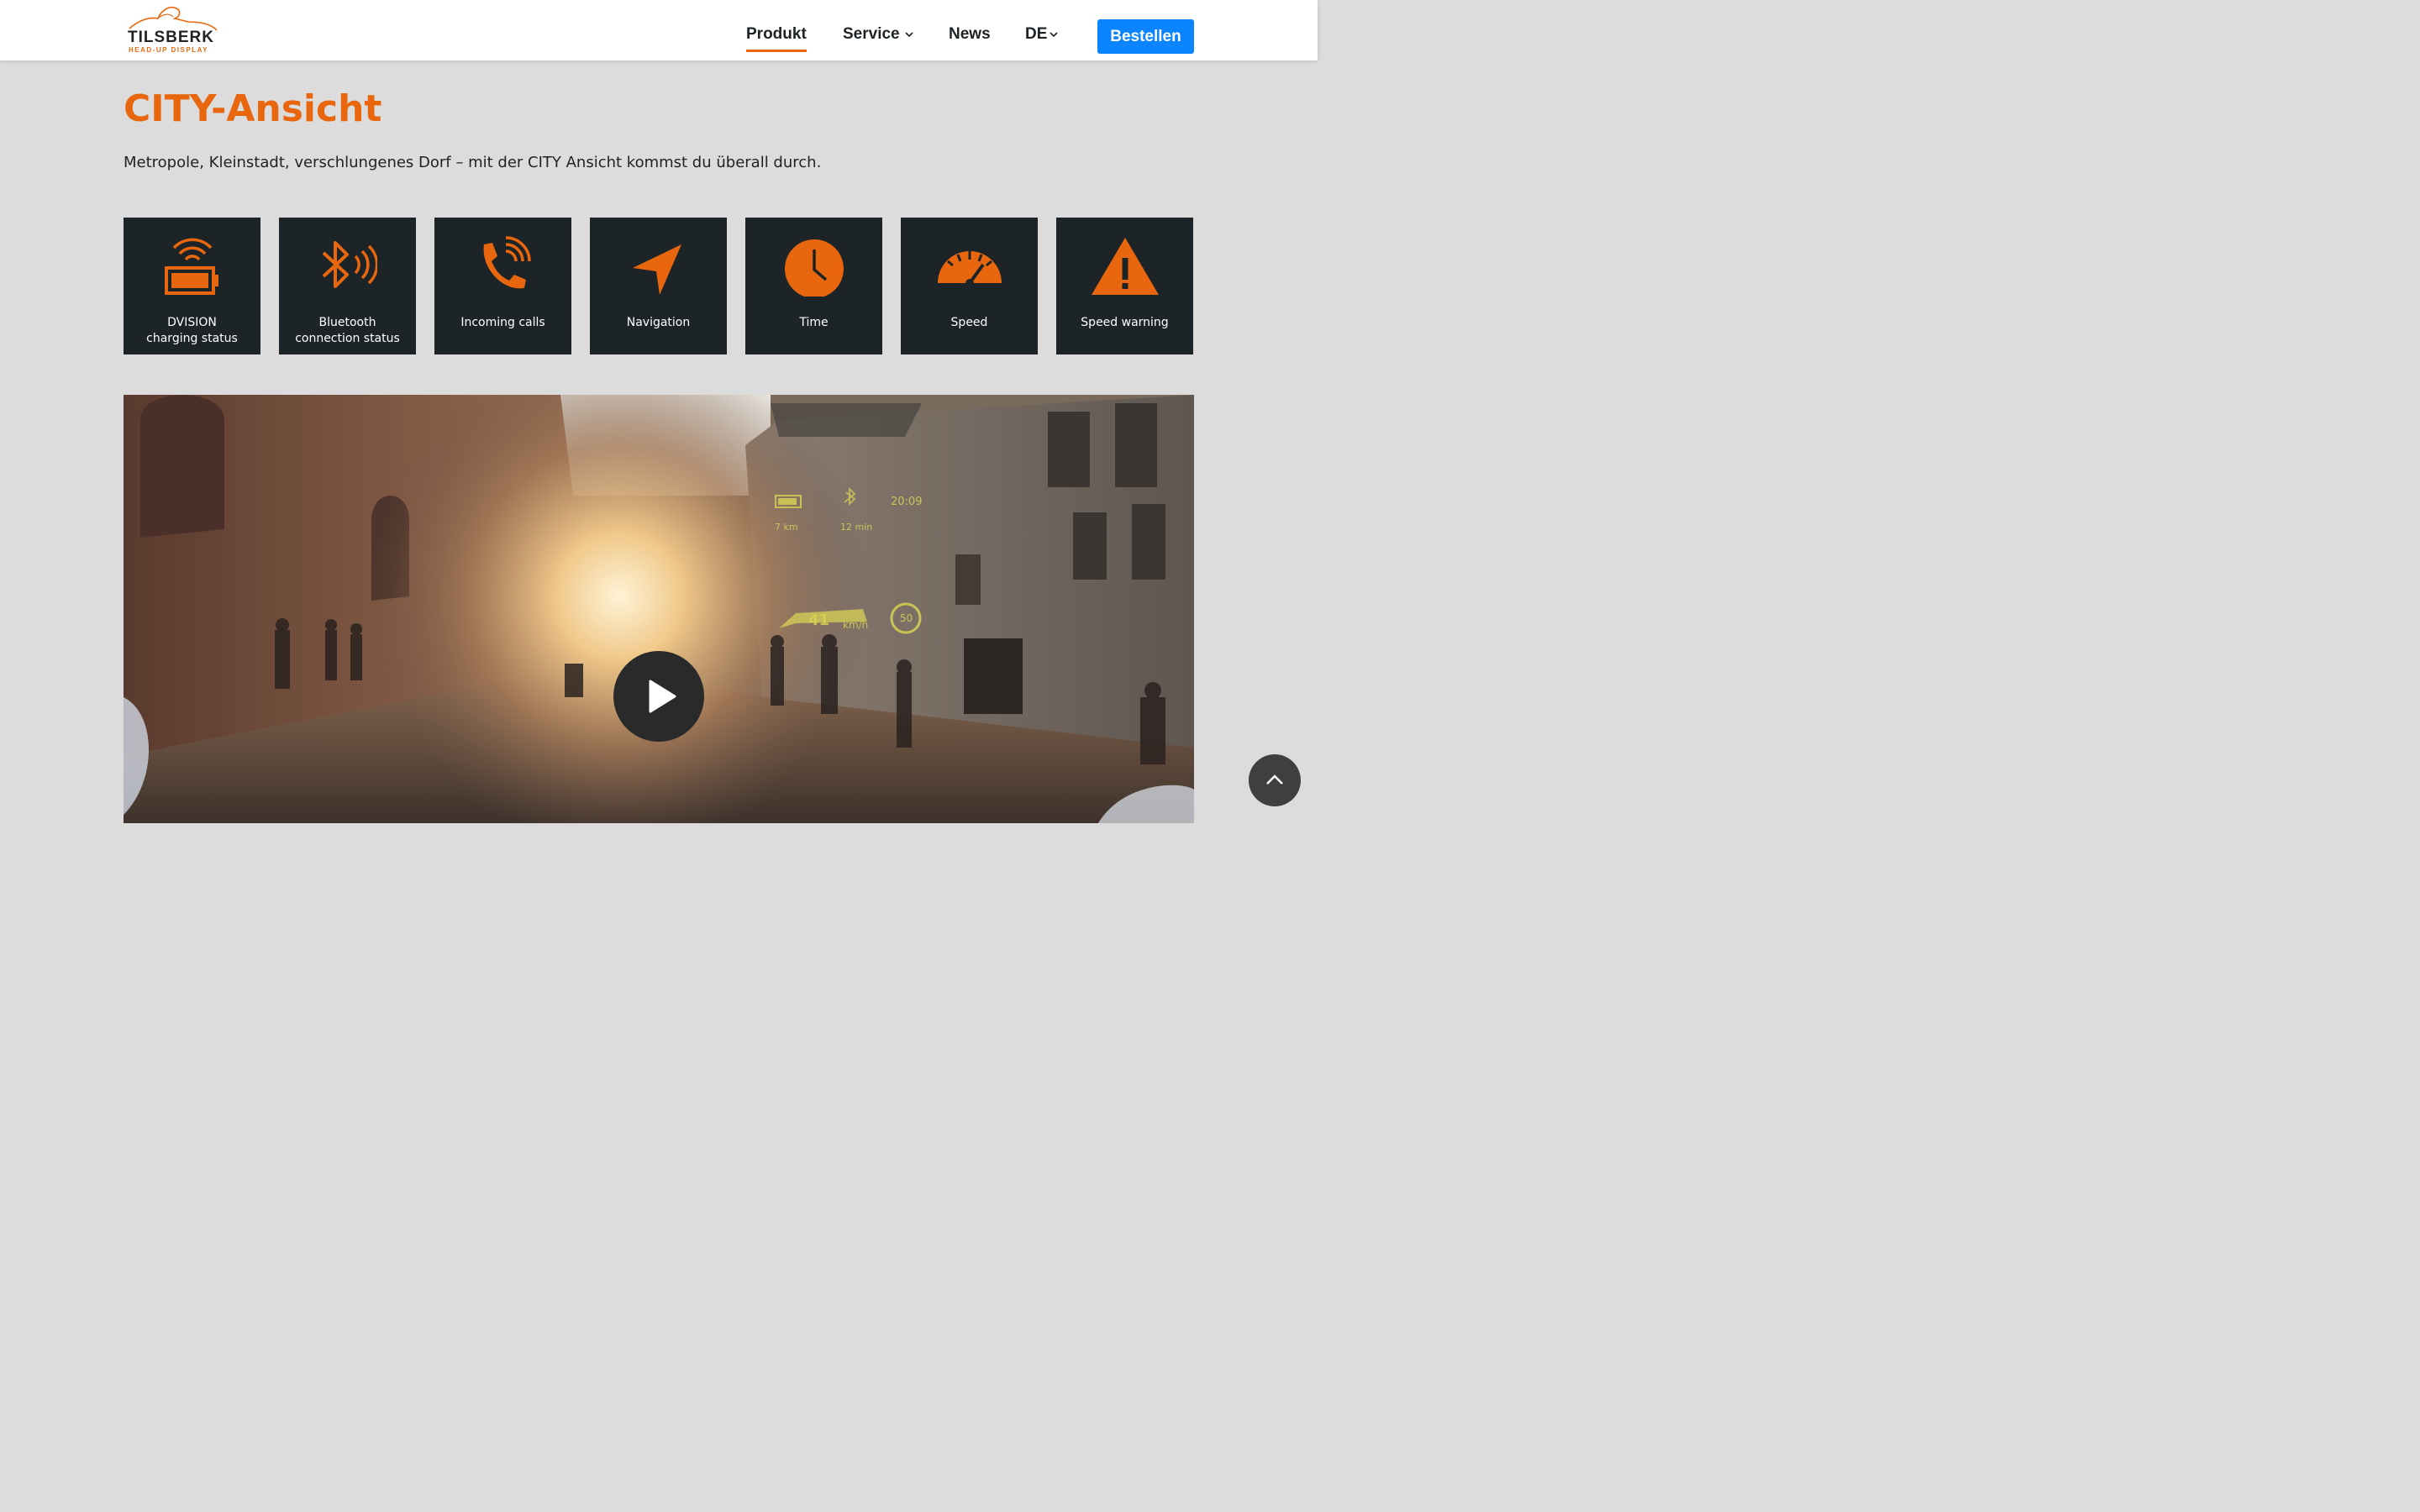 This screenshot has width=2420, height=1512. Describe the element at coordinates (969, 269) in the screenshot. I see `speedometer-icon` at that location.